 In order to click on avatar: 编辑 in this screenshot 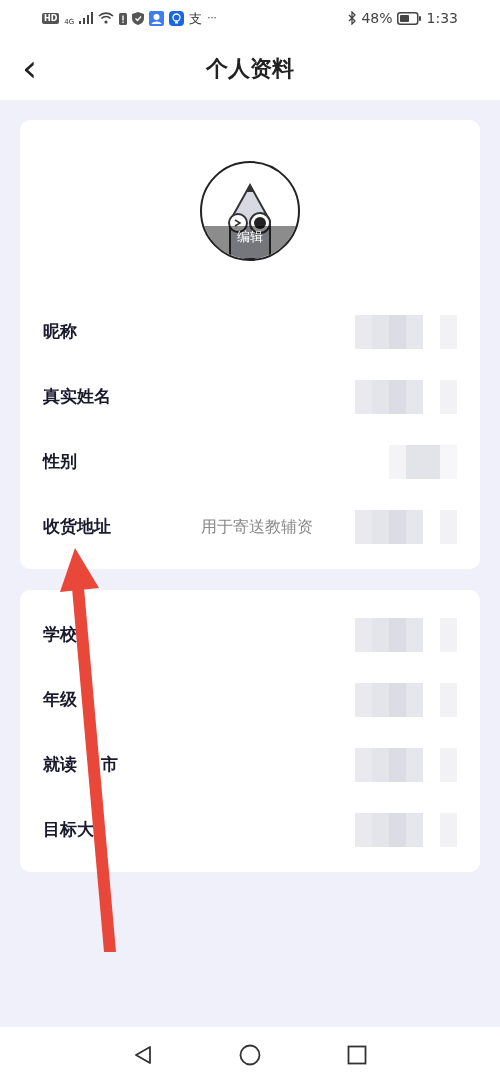, I will do `click(250, 211)`.